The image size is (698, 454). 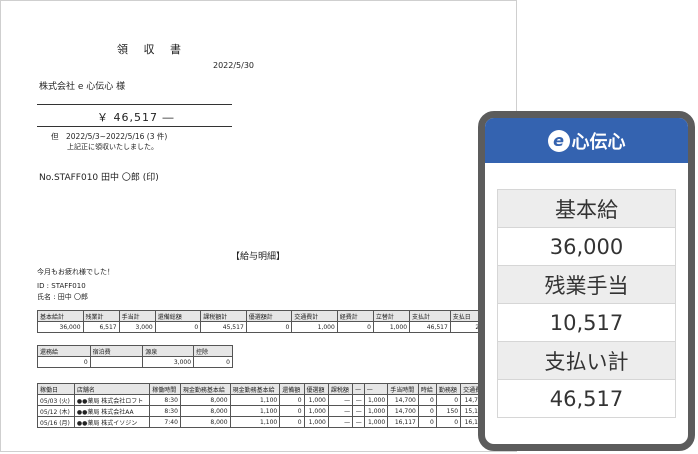 What do you see at coordinates (82, 87) in the screenshot?
I see `recipient: 株式会社 e 心伝心 様` at bounding box center [82, 87].